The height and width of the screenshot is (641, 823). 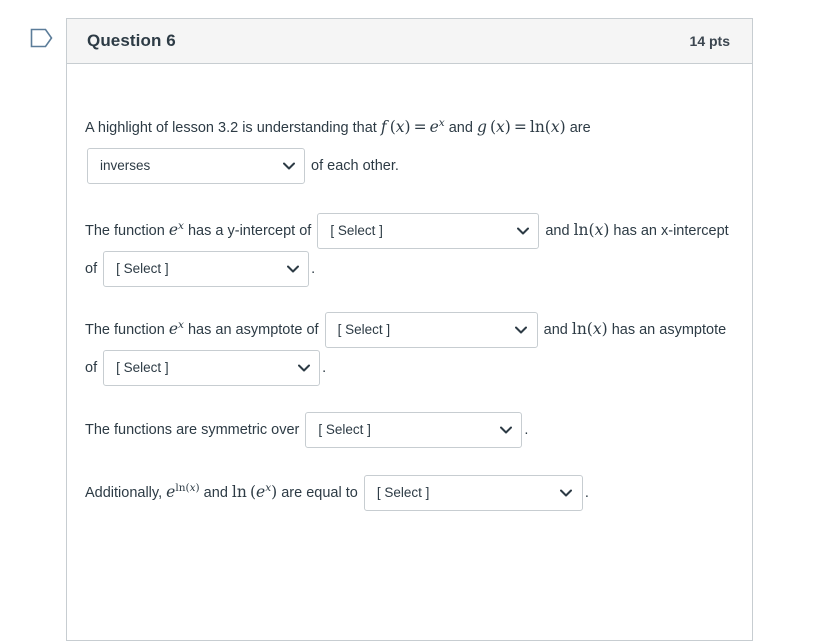 What do you see at coordinates (206, 269) in the screenshot?
I see `select-x-intercept: [ Select ]` at bounding box center [206, 269].